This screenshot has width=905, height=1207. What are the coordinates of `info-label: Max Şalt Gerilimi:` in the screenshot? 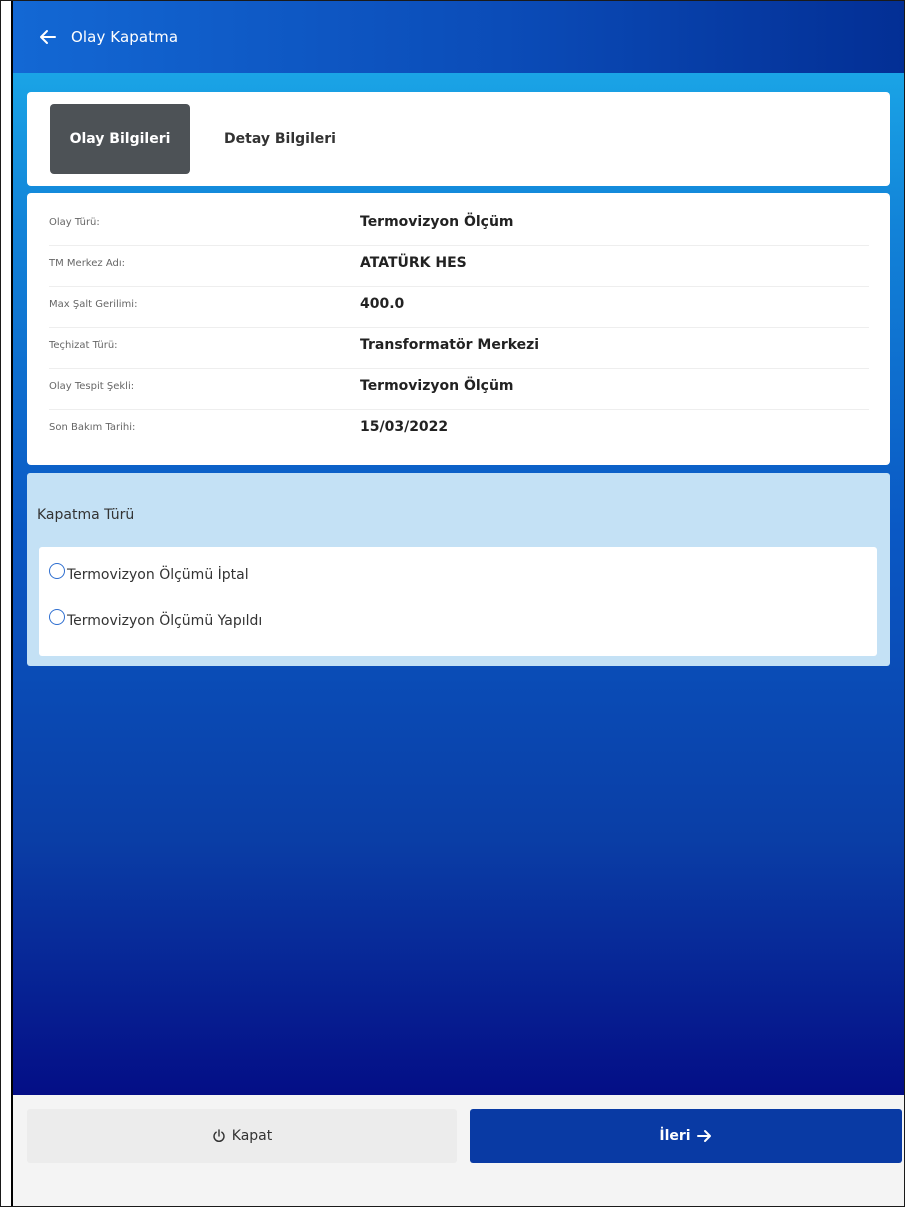 It's located at (93, 304).